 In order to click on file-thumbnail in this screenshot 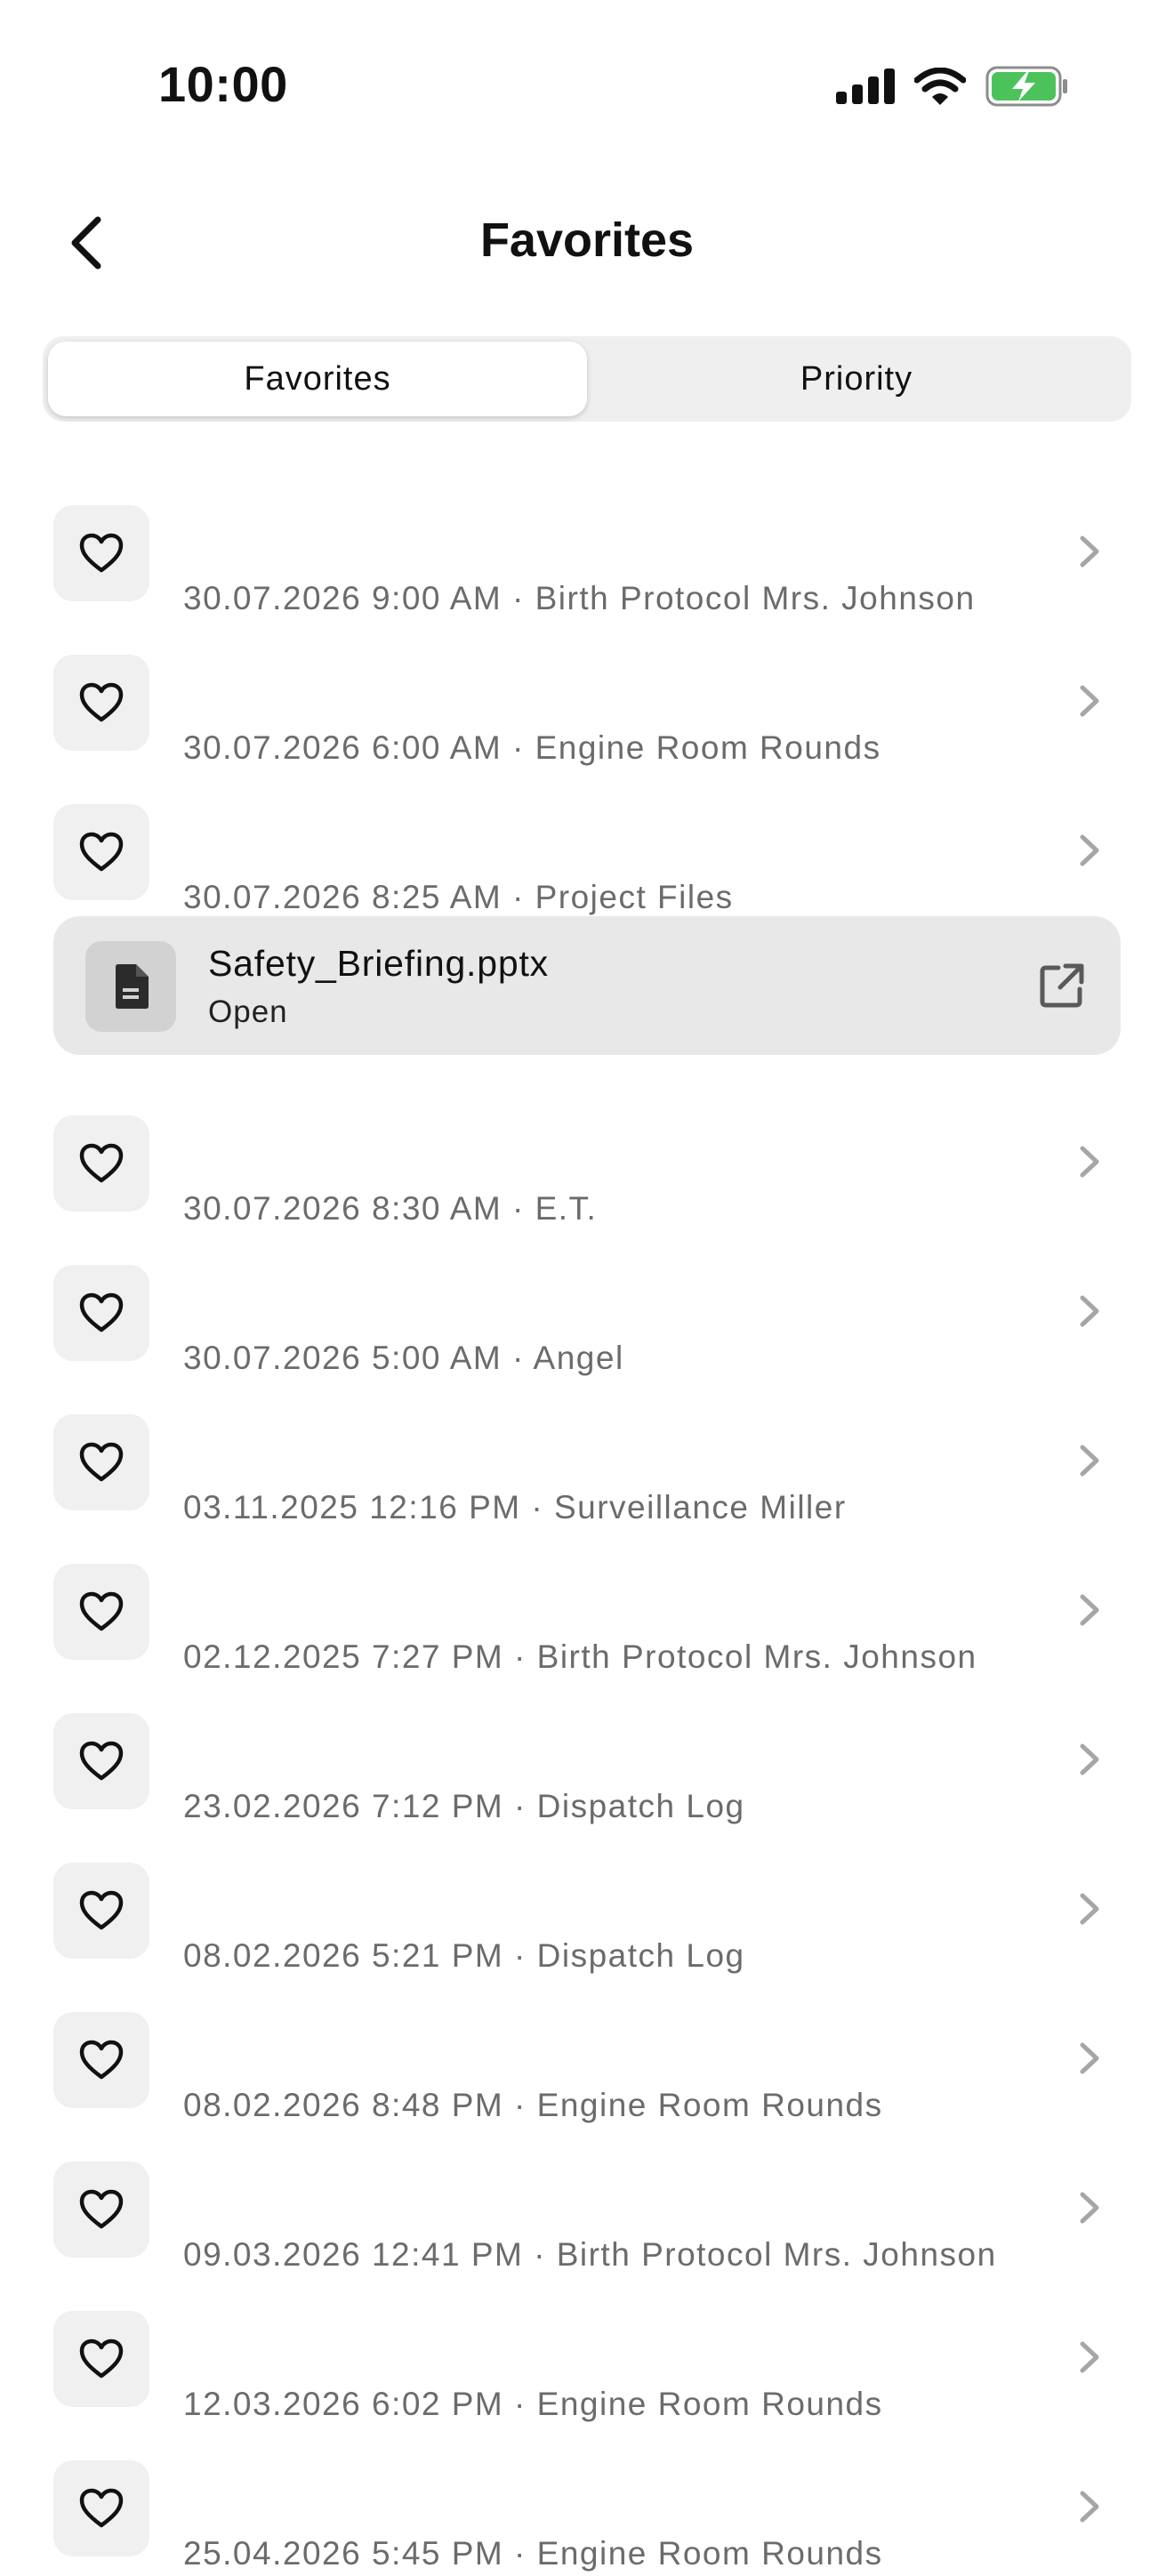, I will do `click(130, 986)`.